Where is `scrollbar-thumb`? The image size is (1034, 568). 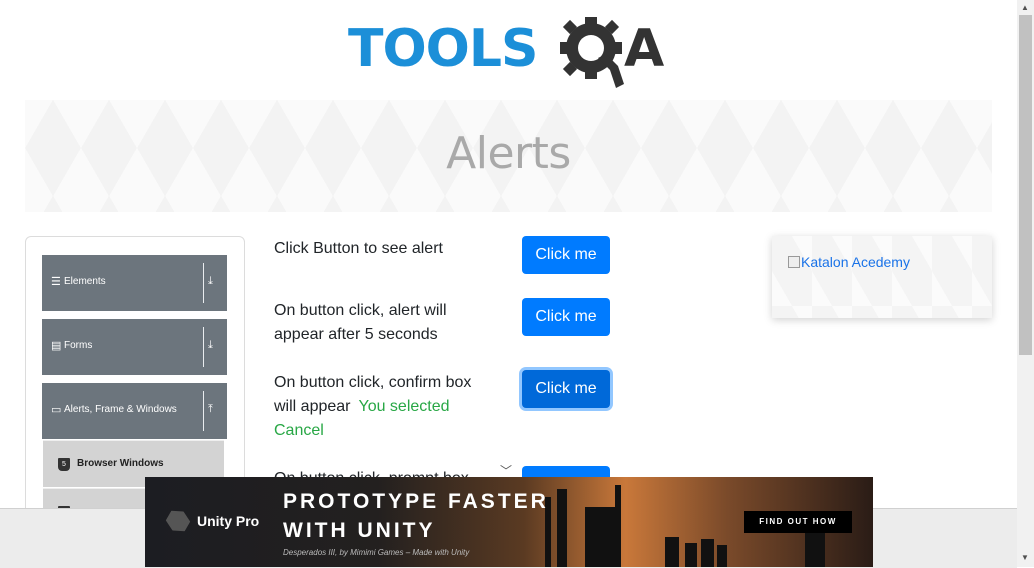
scrollbar-thumb is located at coordinates (1025, 185).